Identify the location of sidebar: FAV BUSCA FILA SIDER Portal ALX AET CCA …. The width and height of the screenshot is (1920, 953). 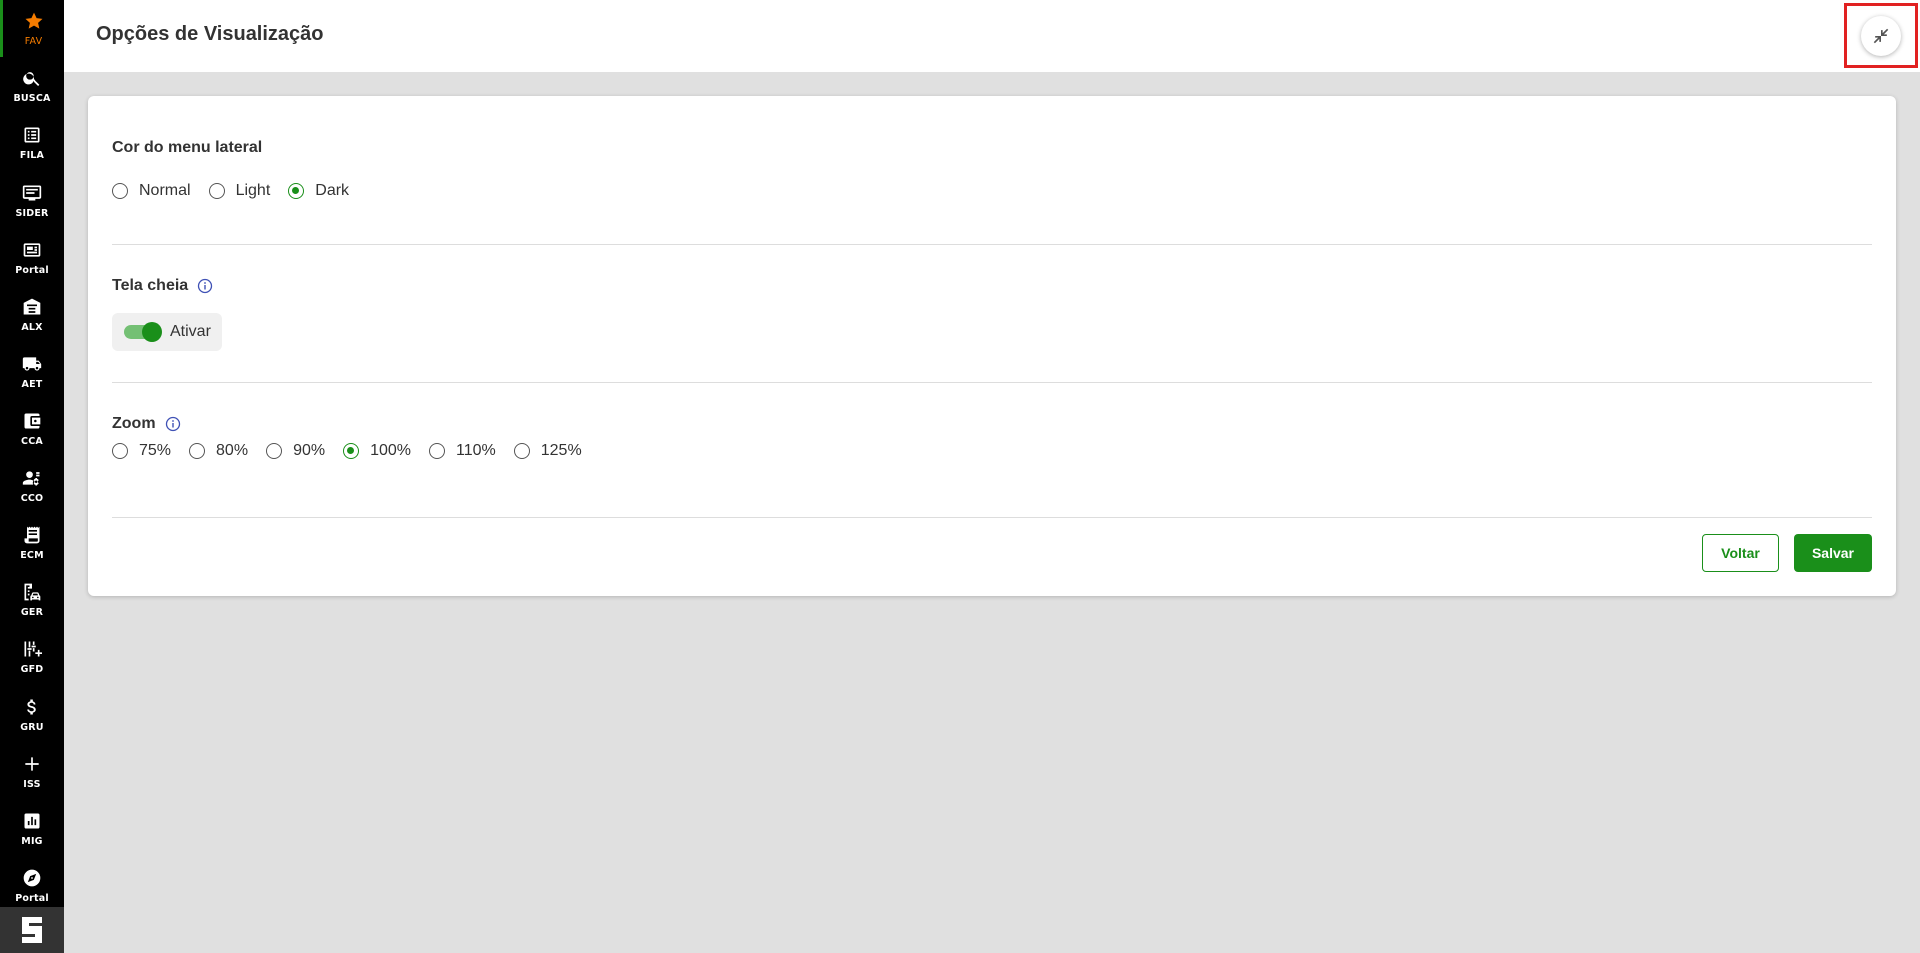
(32, 476).